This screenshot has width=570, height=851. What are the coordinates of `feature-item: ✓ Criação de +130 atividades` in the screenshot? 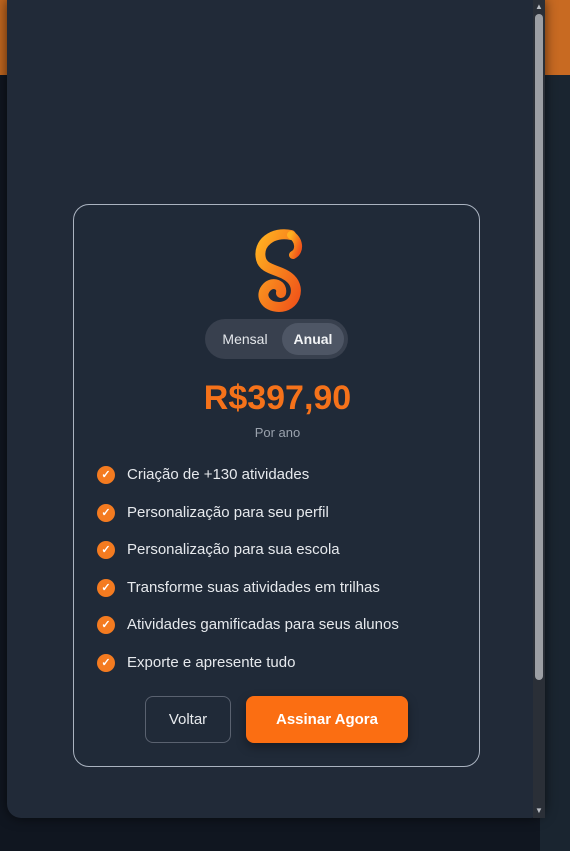 It's located at (281, 482).